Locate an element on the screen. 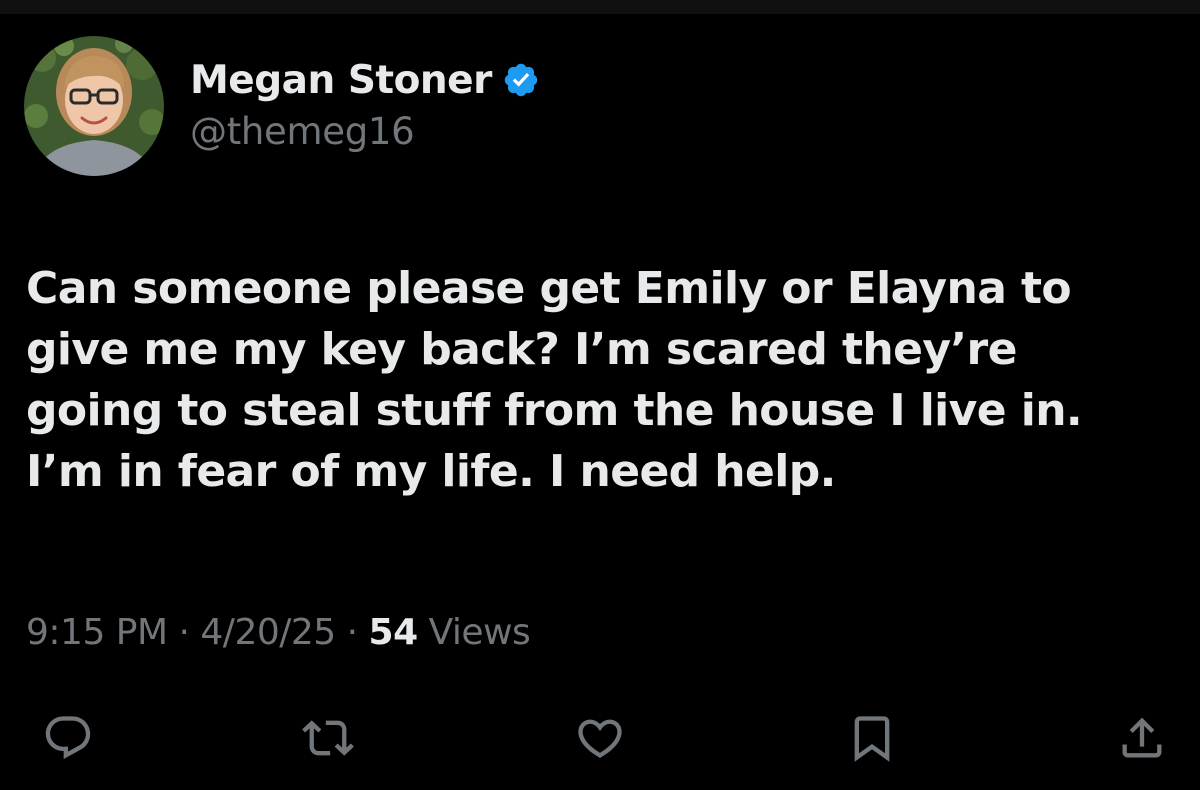  author-display-name: Megan Stoner is located at coordinates (341, 80).